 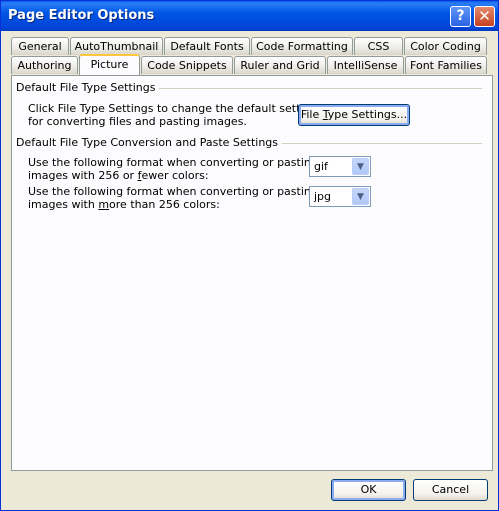 I want to click on fewer-colors-label-line2: images with 256 or fewer colors:, so click(x=118, y=175).